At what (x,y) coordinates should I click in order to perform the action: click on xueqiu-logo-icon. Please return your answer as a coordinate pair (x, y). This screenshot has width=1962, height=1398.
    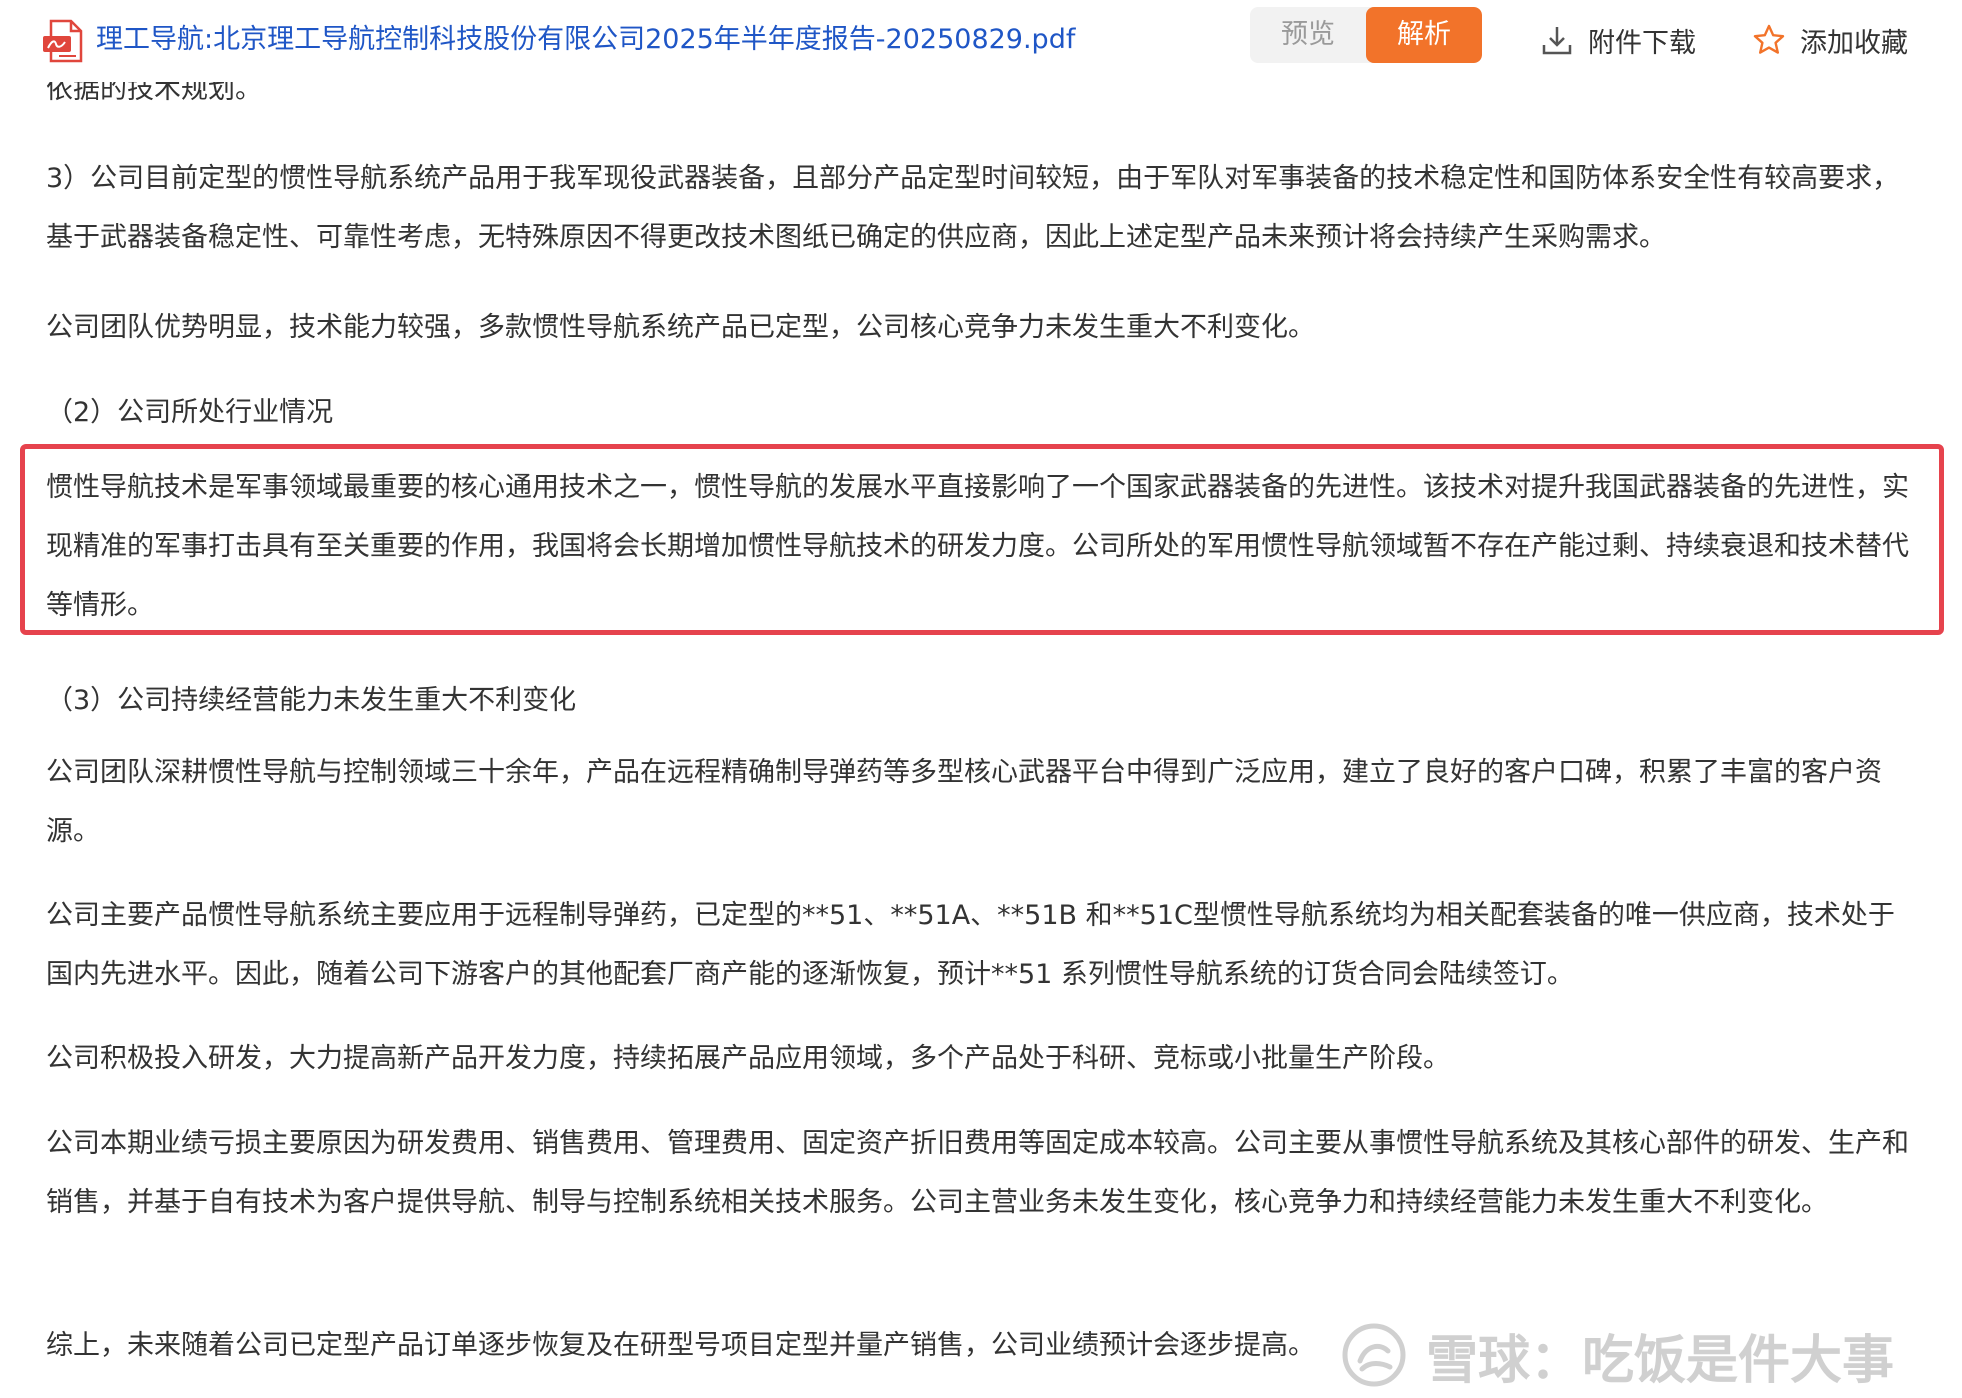
    Looking at the image, I should click on (1383, 1355).